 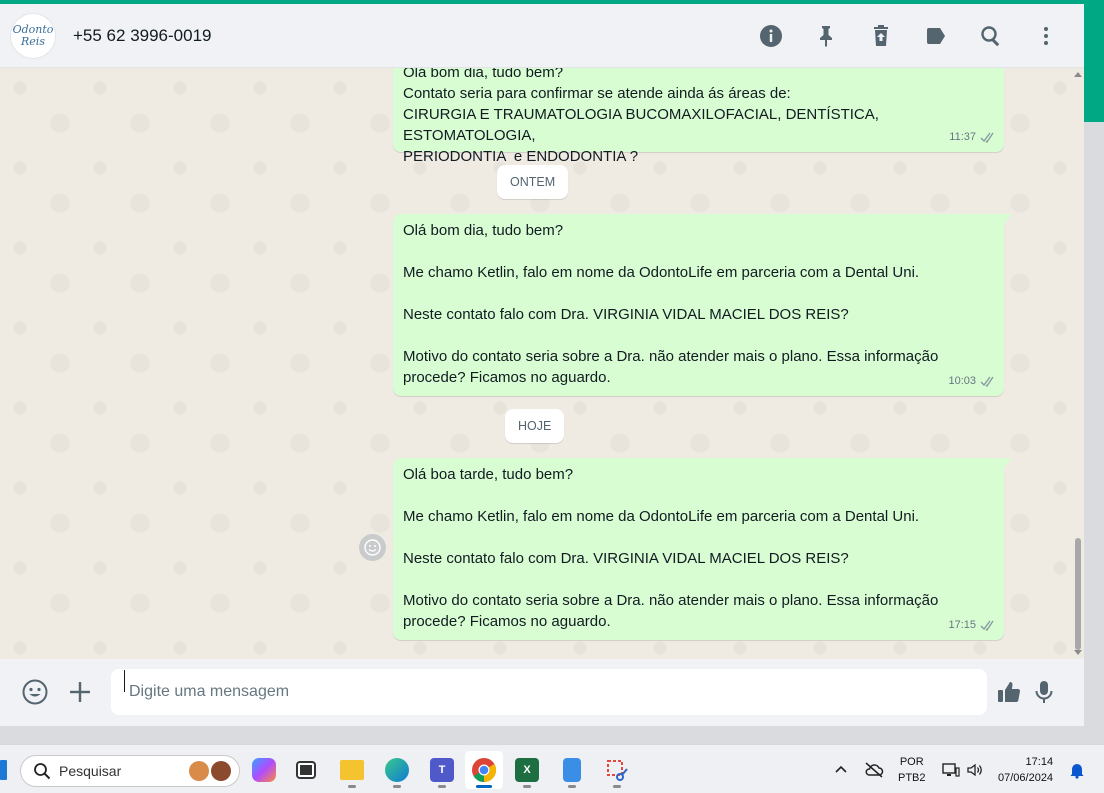 What do you see at coordinates (3, 770) in the screenshot?
I see `start-icon` at bounding box center [3, 770].